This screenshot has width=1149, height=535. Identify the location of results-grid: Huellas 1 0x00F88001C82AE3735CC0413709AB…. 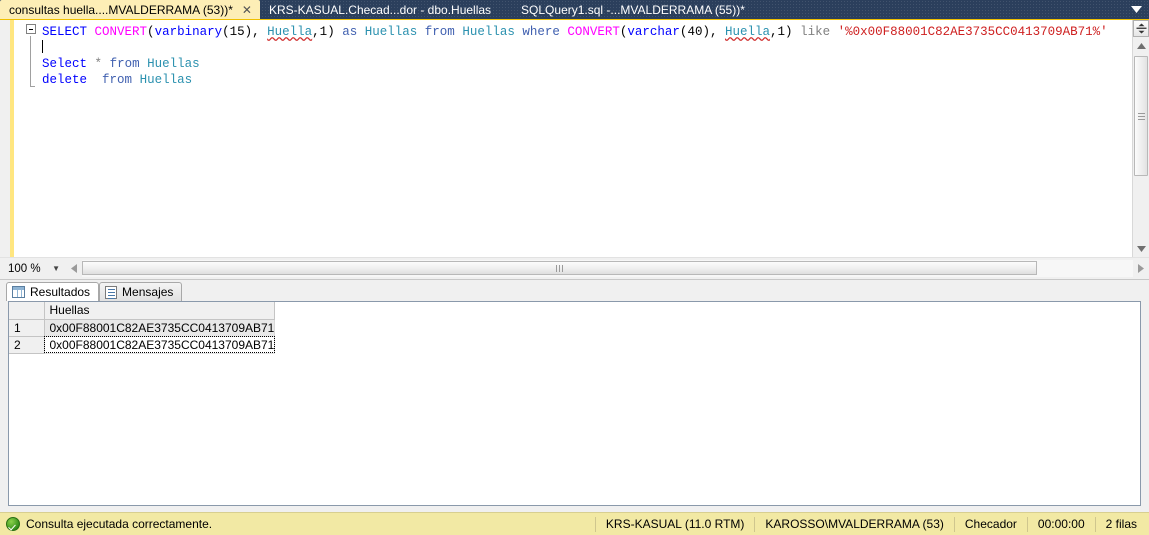
(142, 328).